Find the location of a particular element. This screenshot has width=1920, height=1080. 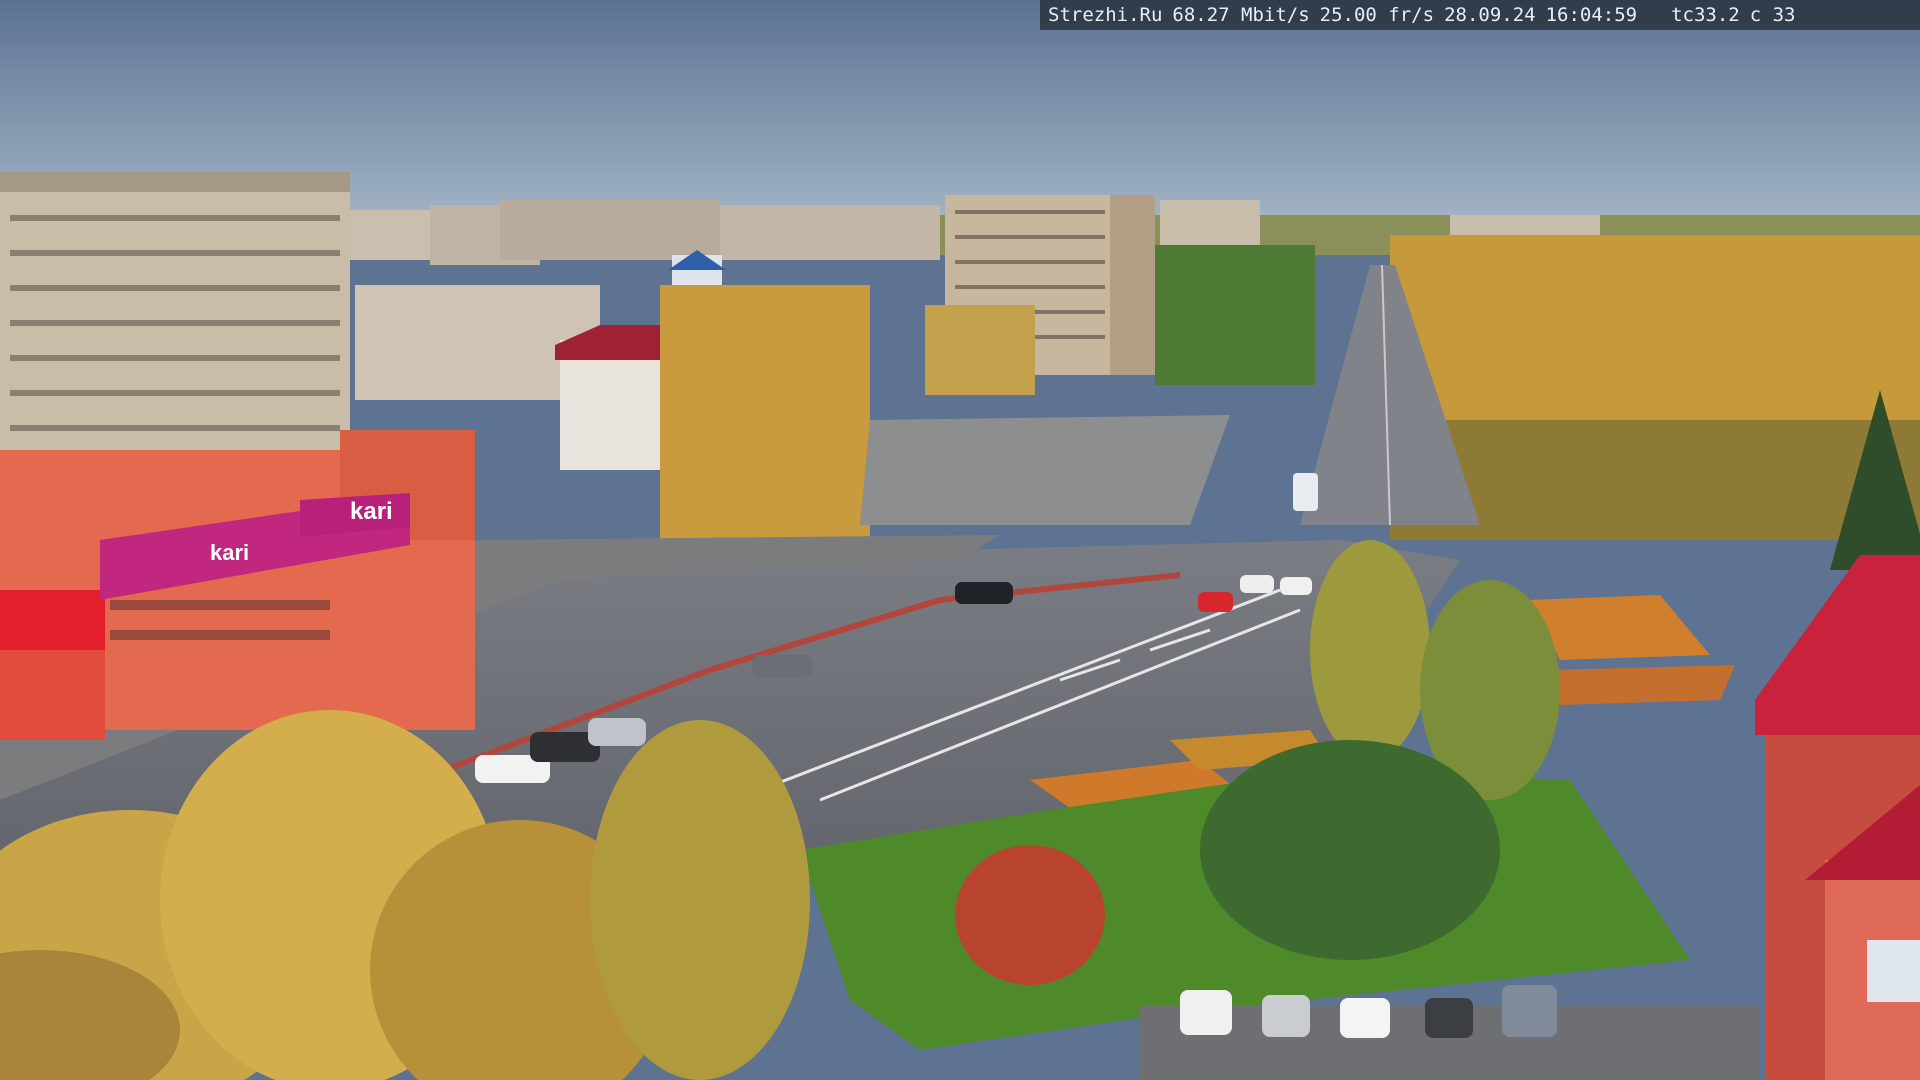

kari-shop-building is located at coordinates (237, 585).